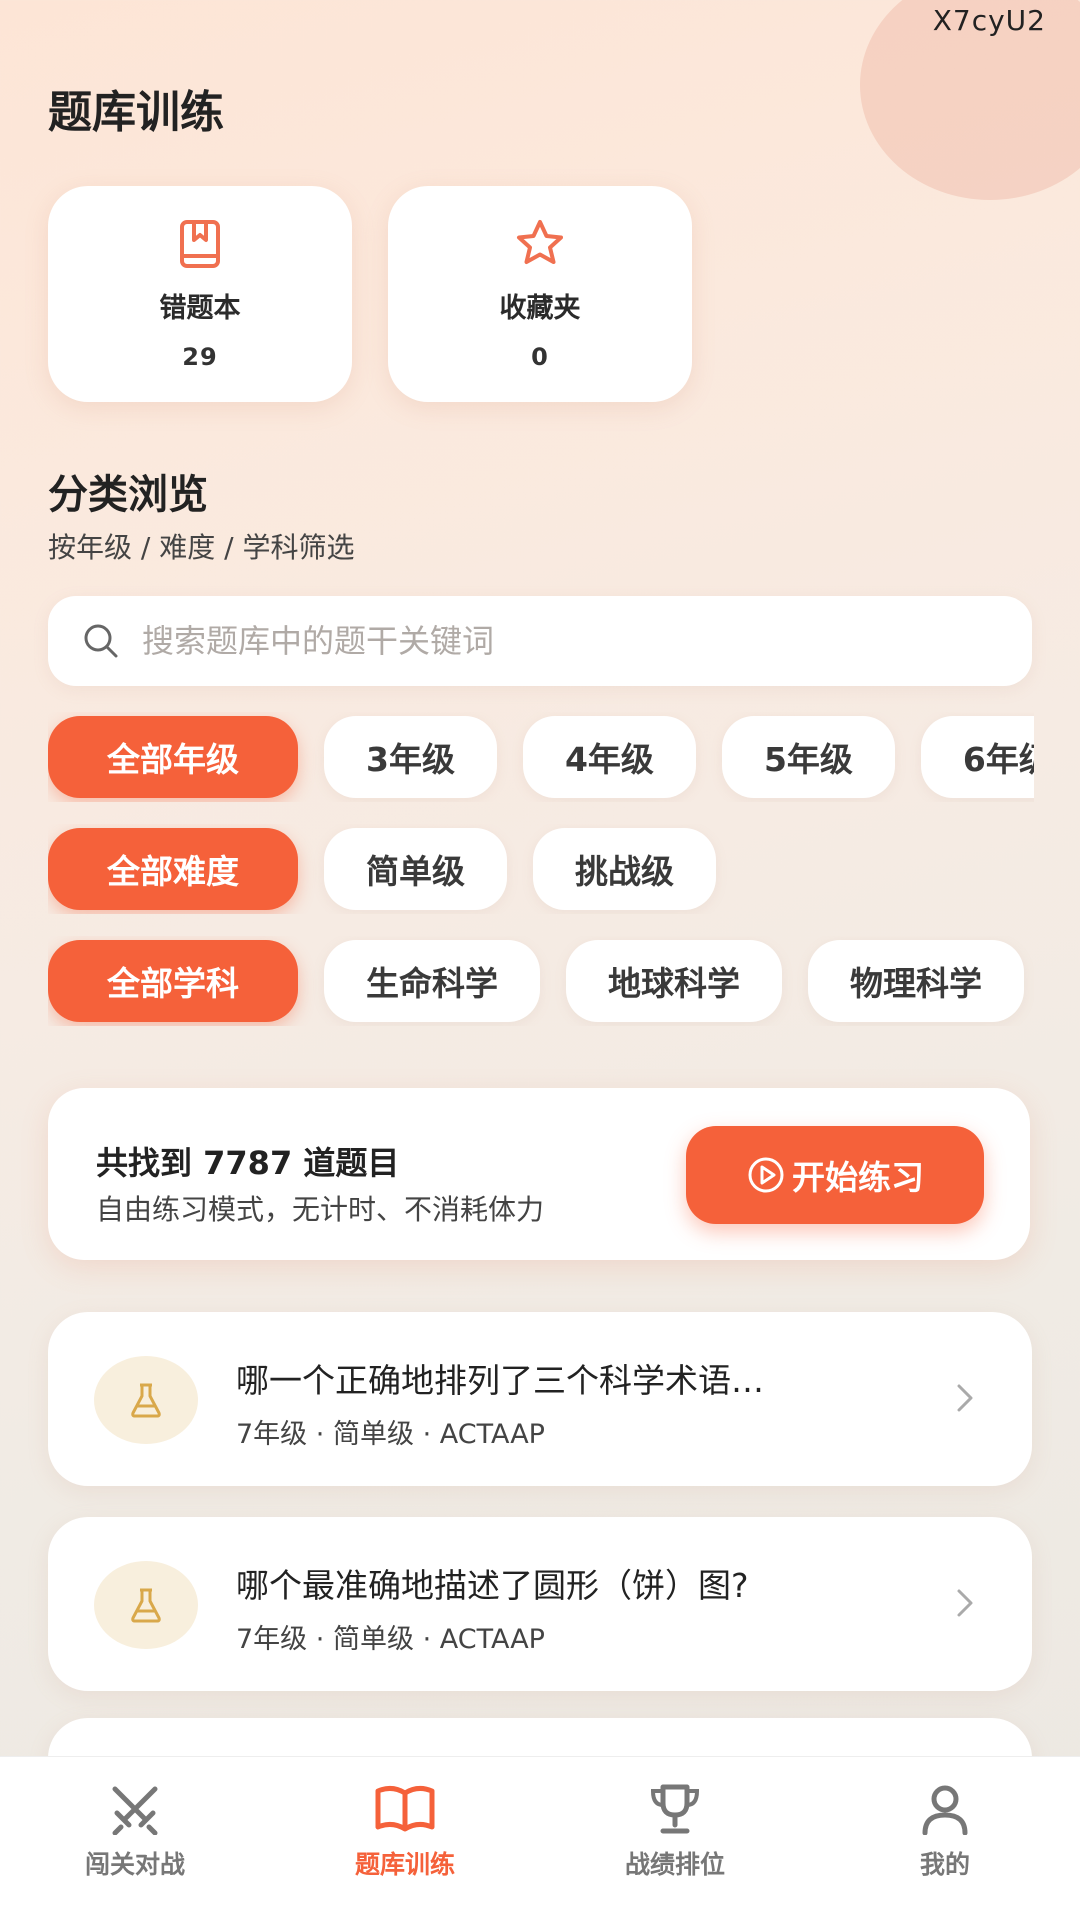 This screenshot has width=1080, height=1920. What do you see at coordinates (858, 1177) in the screenshot?
I see `start-practice-label: 开始练习` at bounding box center [858, 1177].